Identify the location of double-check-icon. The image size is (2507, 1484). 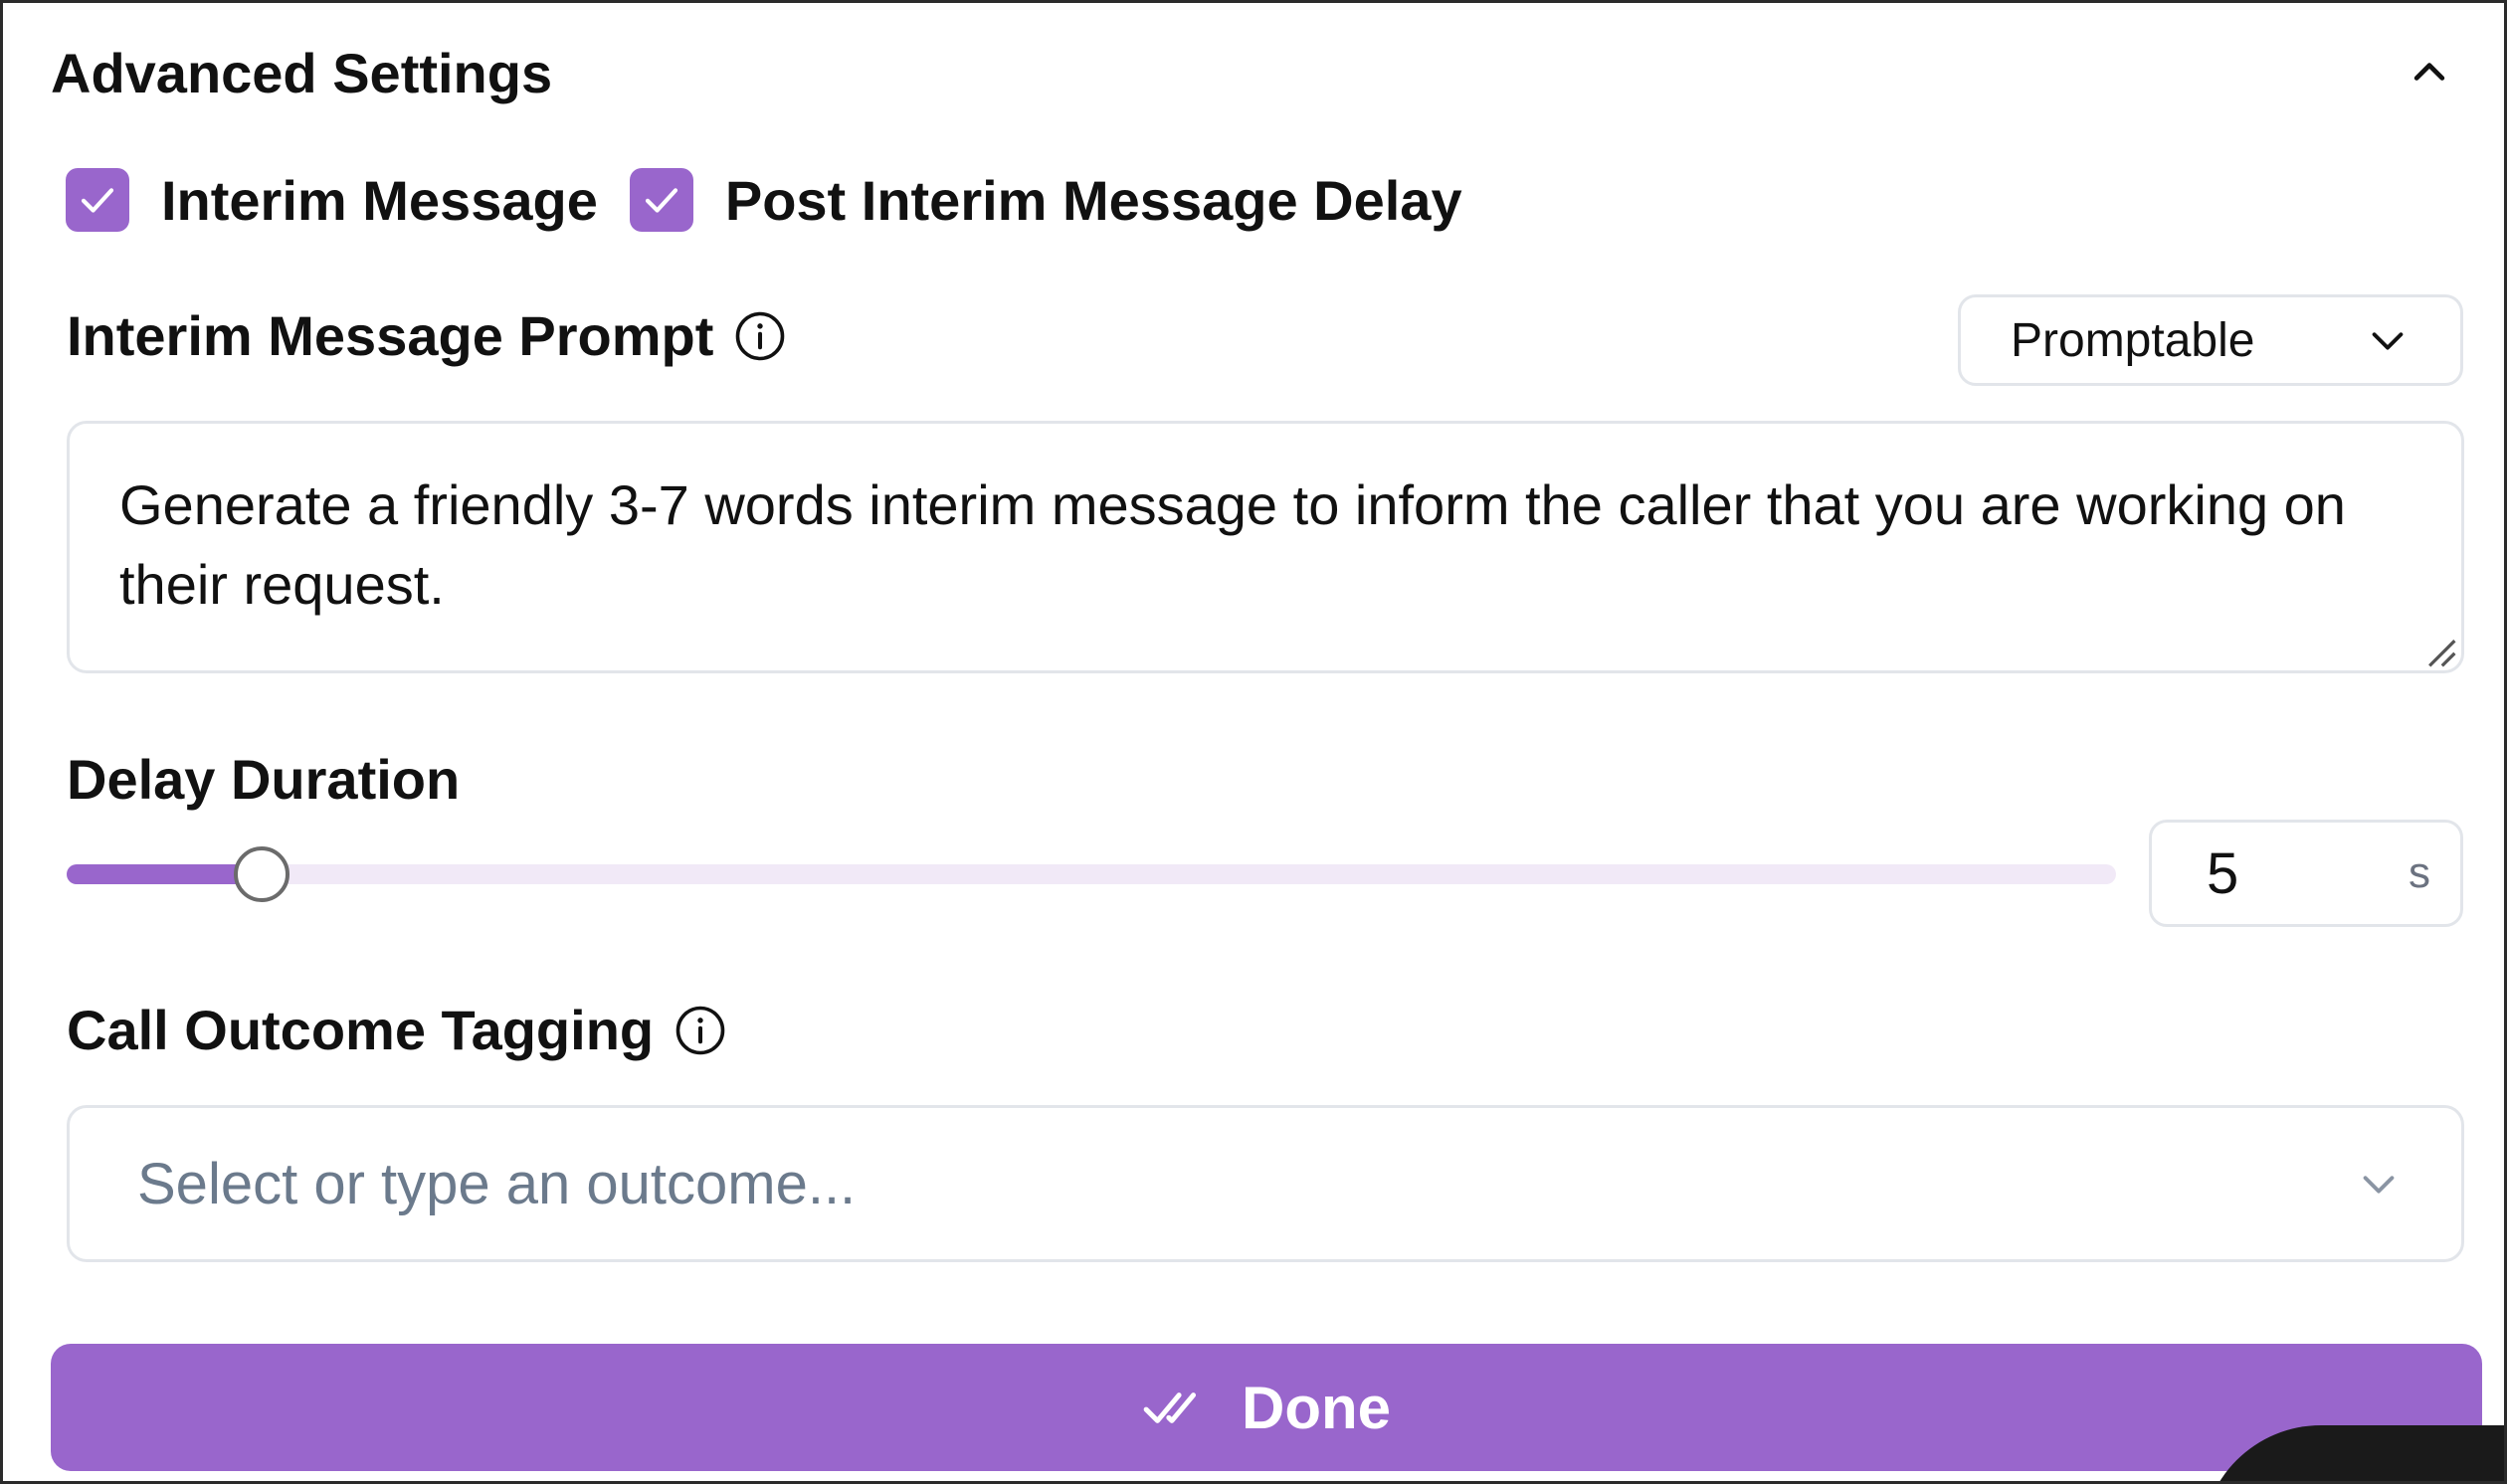
(1170, 1407).